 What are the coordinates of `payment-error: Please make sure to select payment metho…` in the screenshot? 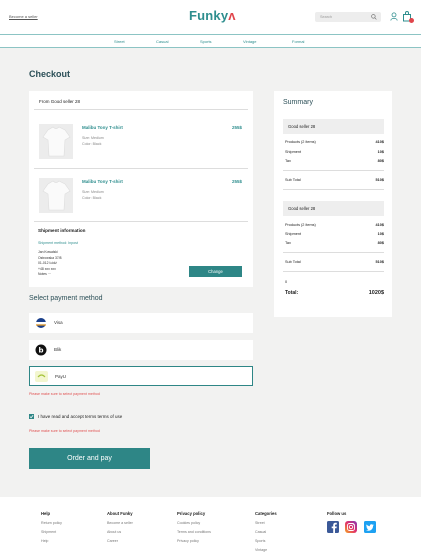 It's located at (64, 394).